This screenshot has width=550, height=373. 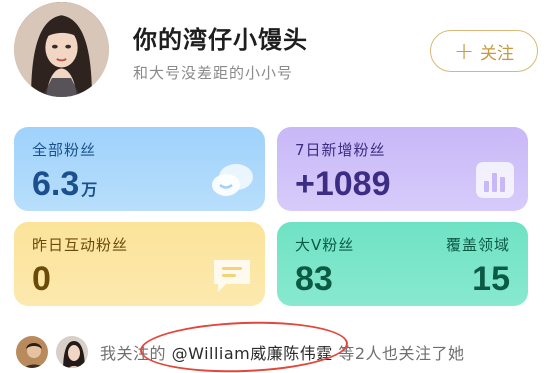 What do you see at coordinates (233, 182) in the screenshot?
I see `chat-bubbles-icon` at bounding box center [233, 182].